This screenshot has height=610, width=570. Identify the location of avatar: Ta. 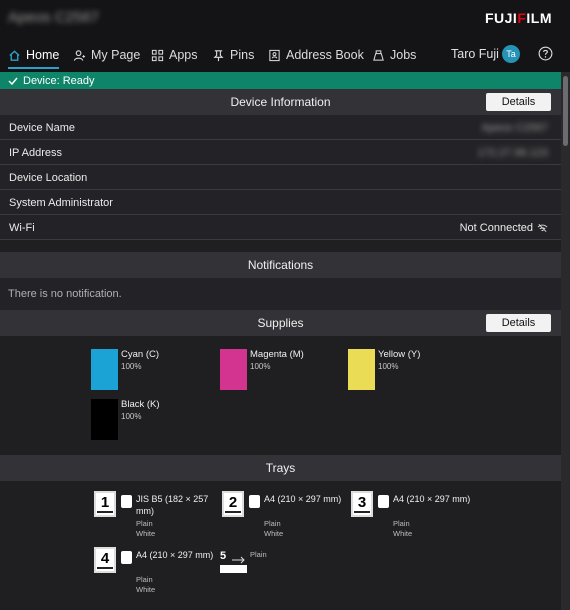
(511, 54).